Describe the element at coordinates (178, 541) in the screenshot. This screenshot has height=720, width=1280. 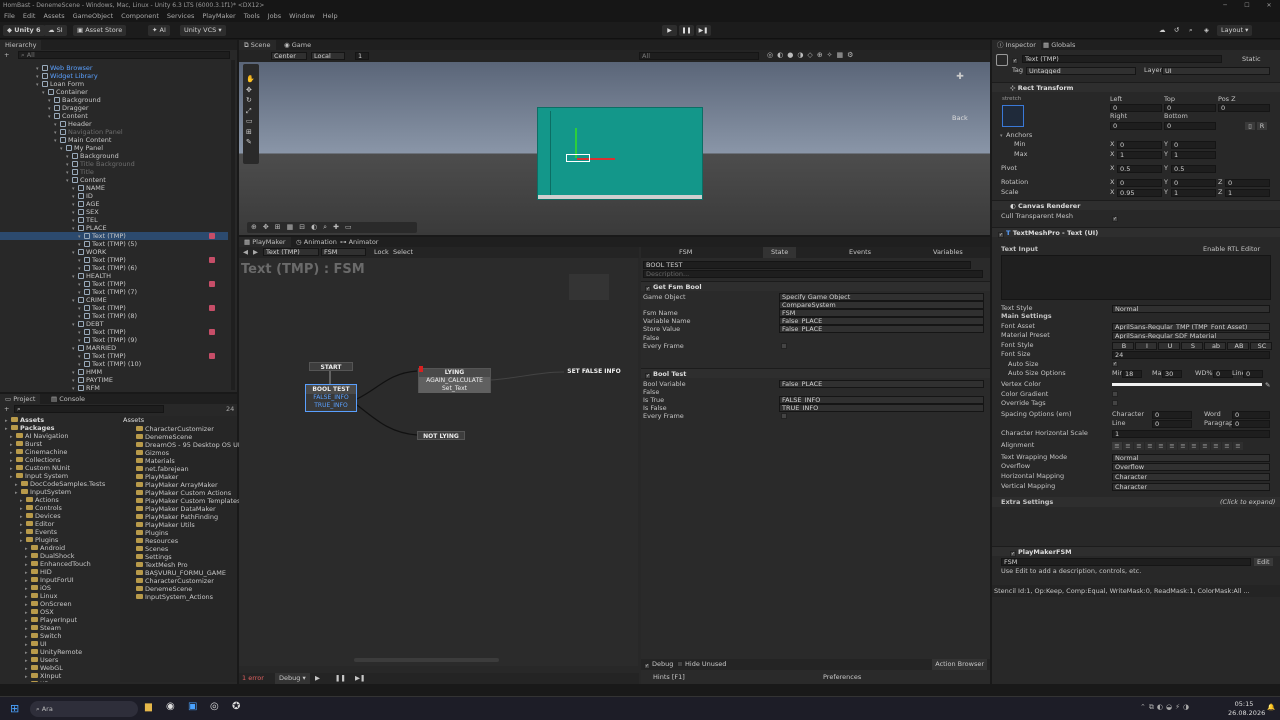
I see `asset-item: Resources` at that location.